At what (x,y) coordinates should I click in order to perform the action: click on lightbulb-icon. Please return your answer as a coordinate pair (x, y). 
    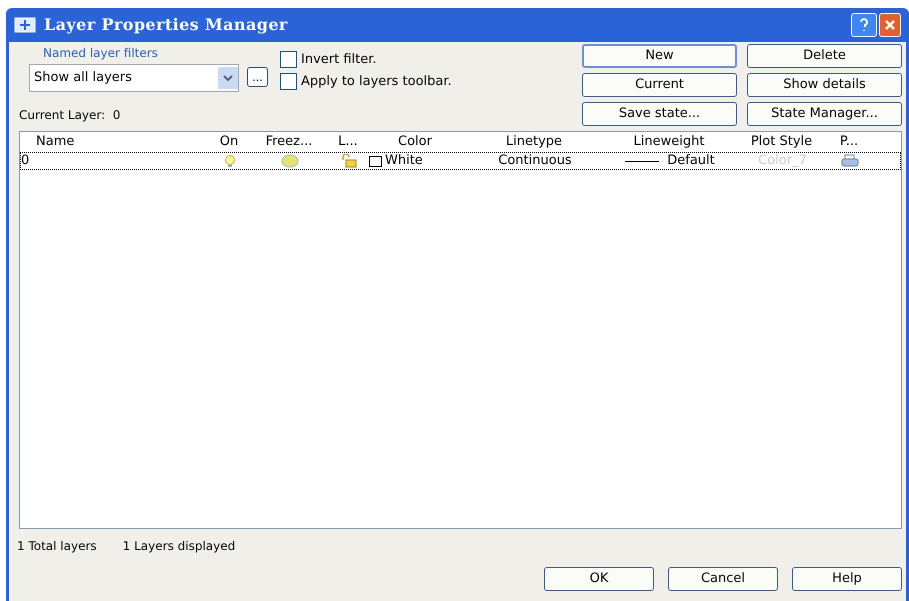
    Looking at the image, I should click on (230, 161).